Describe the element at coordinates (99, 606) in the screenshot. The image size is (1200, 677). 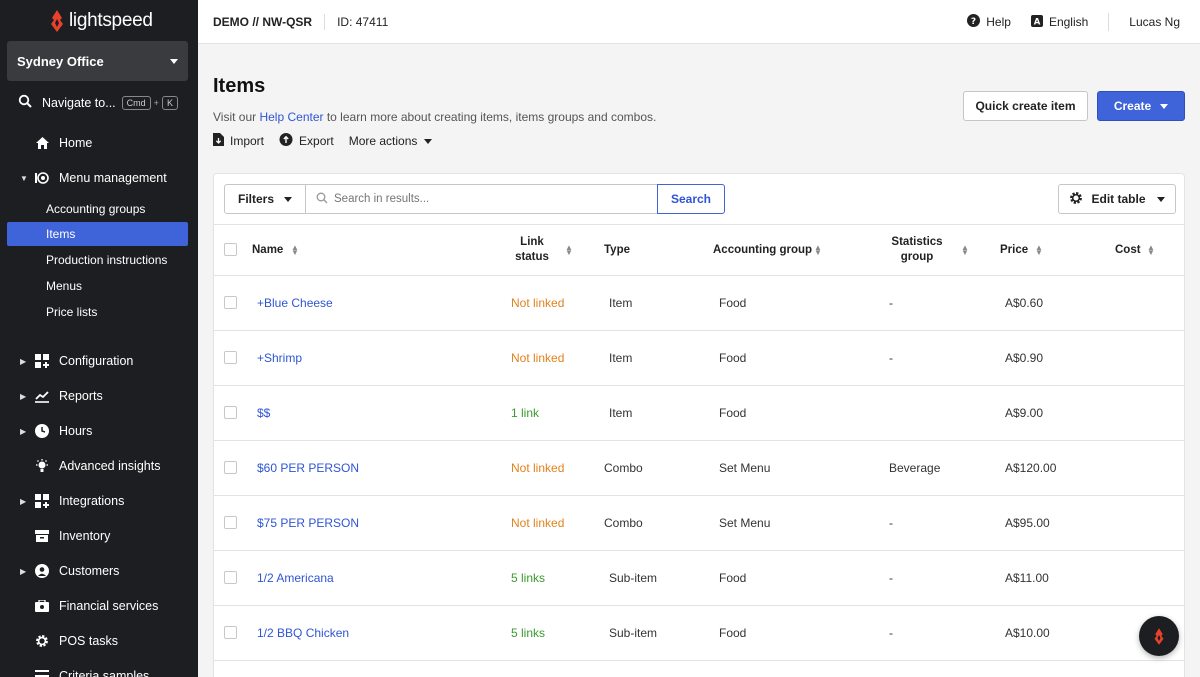
I see `sidebar-item-financial-services: Financial services` at that location.